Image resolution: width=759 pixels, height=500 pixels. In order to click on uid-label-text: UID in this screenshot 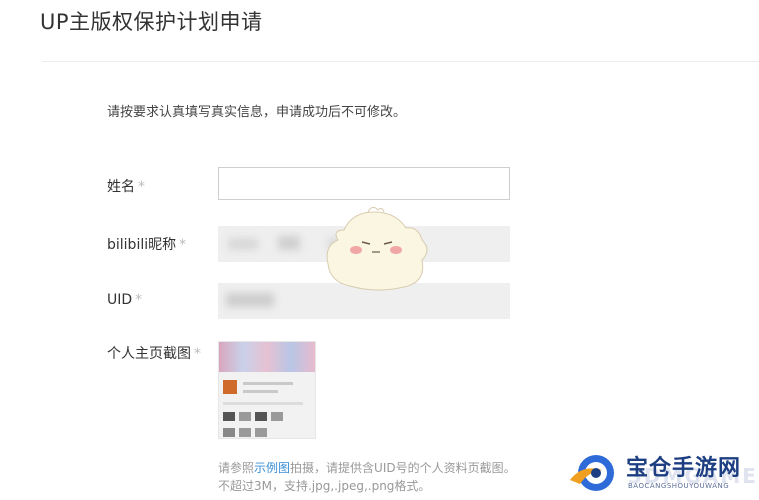, I will do `click(120, 300)`.